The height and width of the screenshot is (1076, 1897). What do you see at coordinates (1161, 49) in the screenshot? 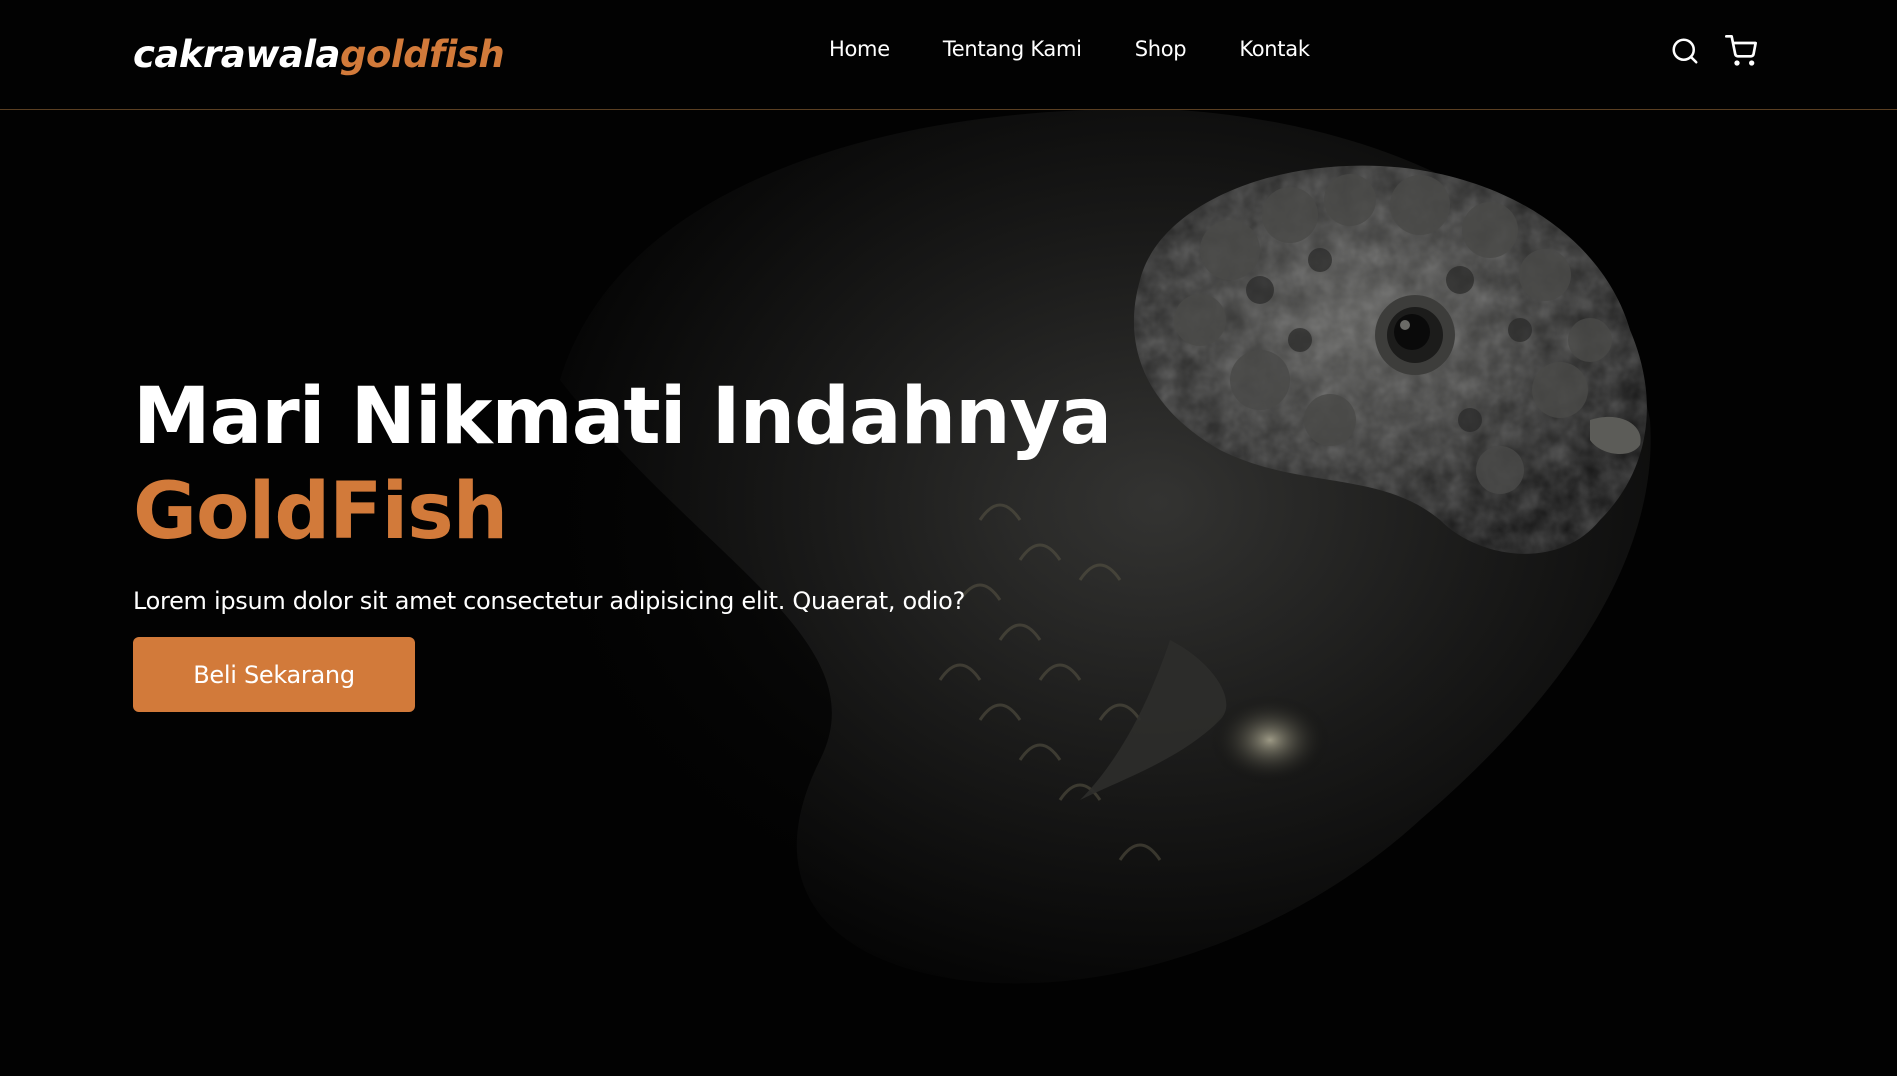
I see `nav-link-shop: Shop` at bounding box center [1161, 49].